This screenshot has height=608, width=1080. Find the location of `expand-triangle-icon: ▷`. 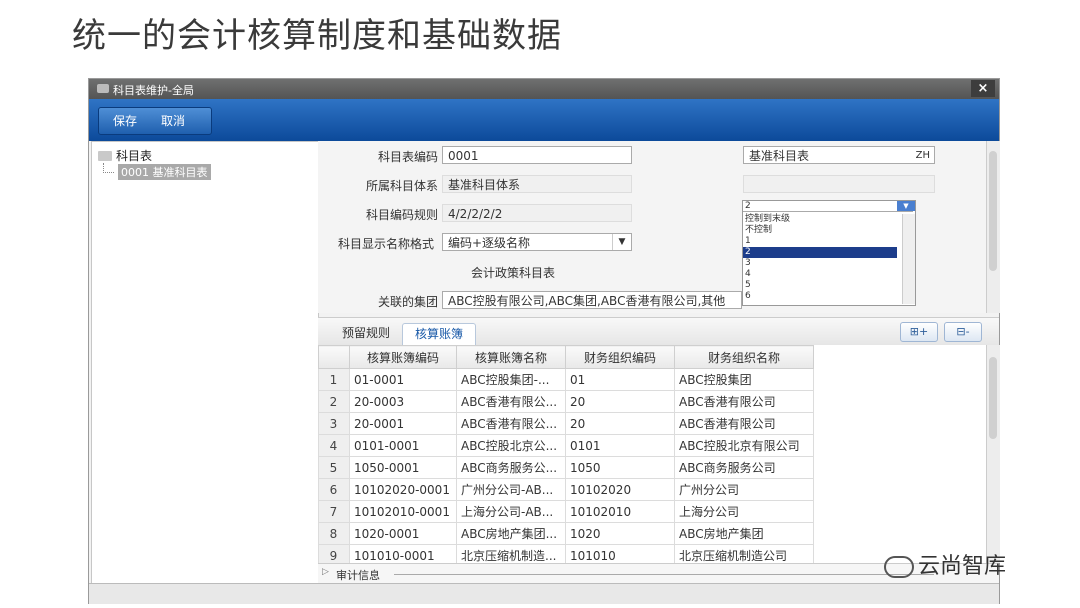

expand-triangle-icon: ▷ is located at coordinates (325, 572).